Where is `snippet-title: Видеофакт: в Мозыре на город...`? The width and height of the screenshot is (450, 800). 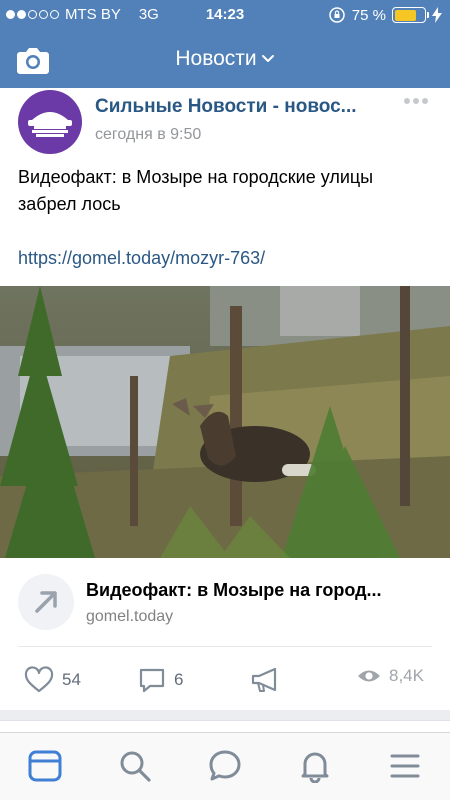
snippet-title: Видеофакт: в Мозыре на город... is located at coordinates (234, 590).